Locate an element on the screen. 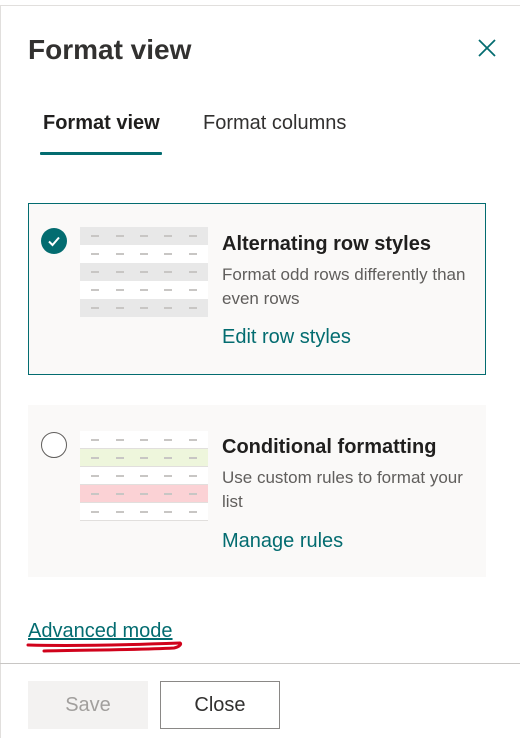 The height and width of the screenshot is (738, 520). tab-format-view: Format view is located at coordinates (101, 123).